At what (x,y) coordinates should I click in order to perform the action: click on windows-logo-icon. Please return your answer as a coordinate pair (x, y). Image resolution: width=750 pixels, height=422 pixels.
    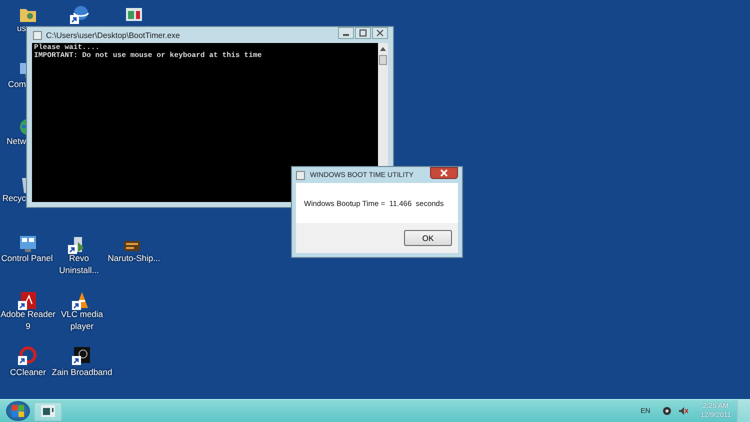
    Looking at the image, I should click on (18, 411).